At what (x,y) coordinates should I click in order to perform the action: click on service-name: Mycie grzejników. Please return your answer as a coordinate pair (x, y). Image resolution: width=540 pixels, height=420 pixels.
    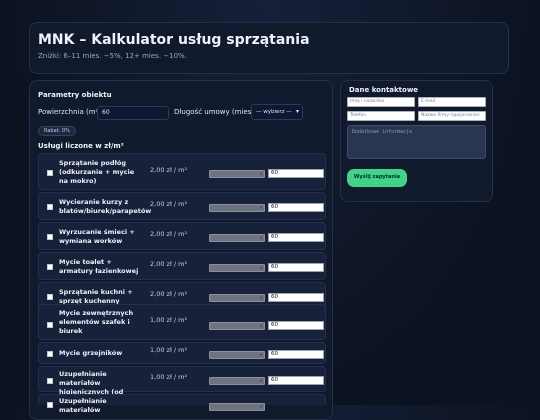
    Looking at the image, I should click on (91, 353).